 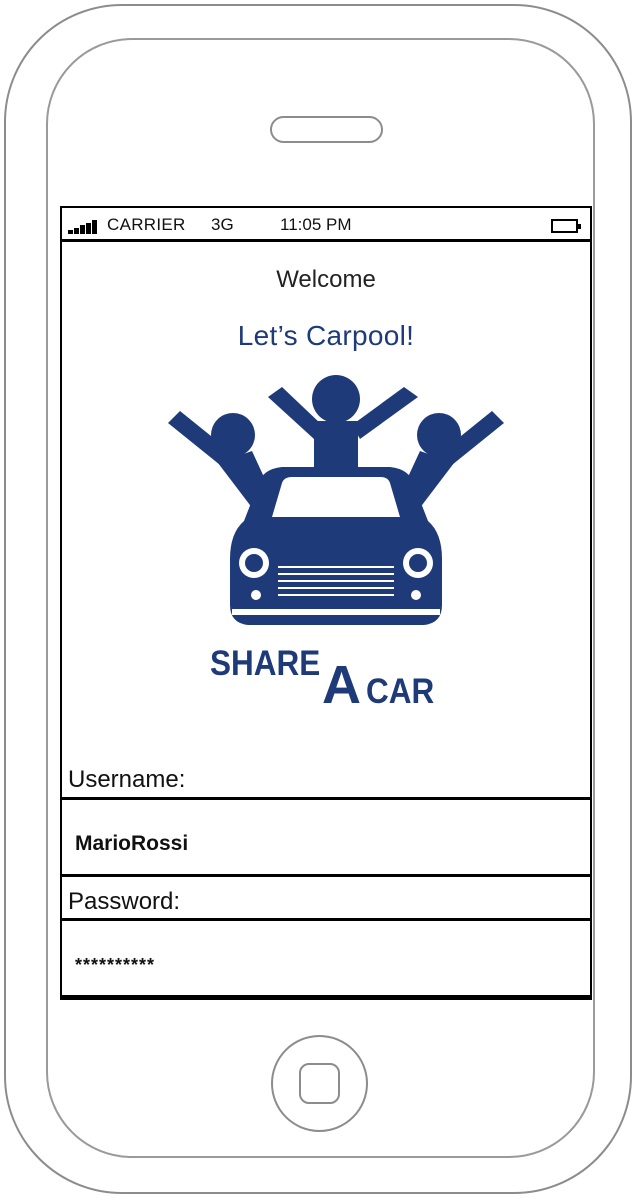 What do you see at coordinates (336, 612) in the screenshot?
I see `car-bumper` at bounding box center [336, 612].